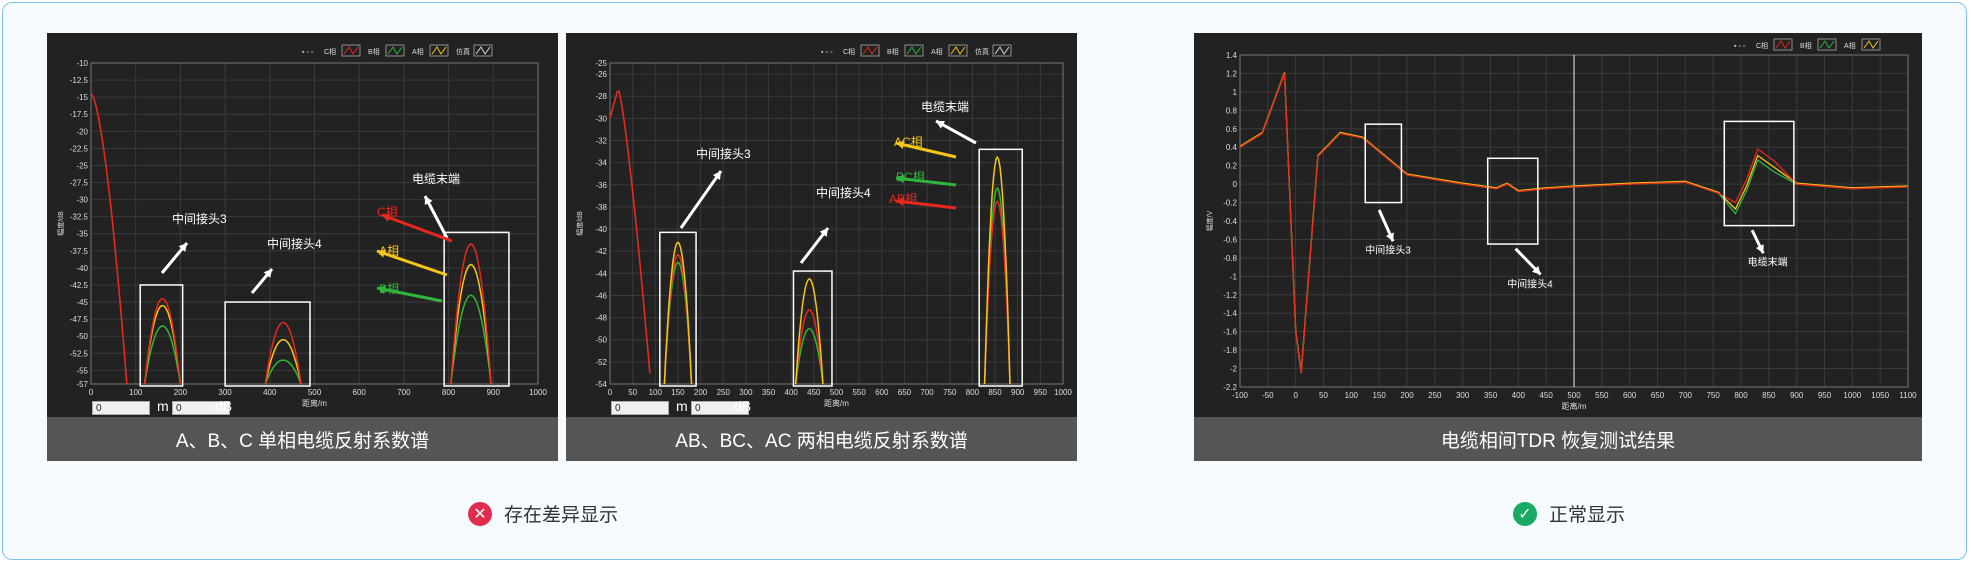 Image resolution: width=1971 pixels, height=564 pixels. I want to click on highlight-box, so click(1512, 201).